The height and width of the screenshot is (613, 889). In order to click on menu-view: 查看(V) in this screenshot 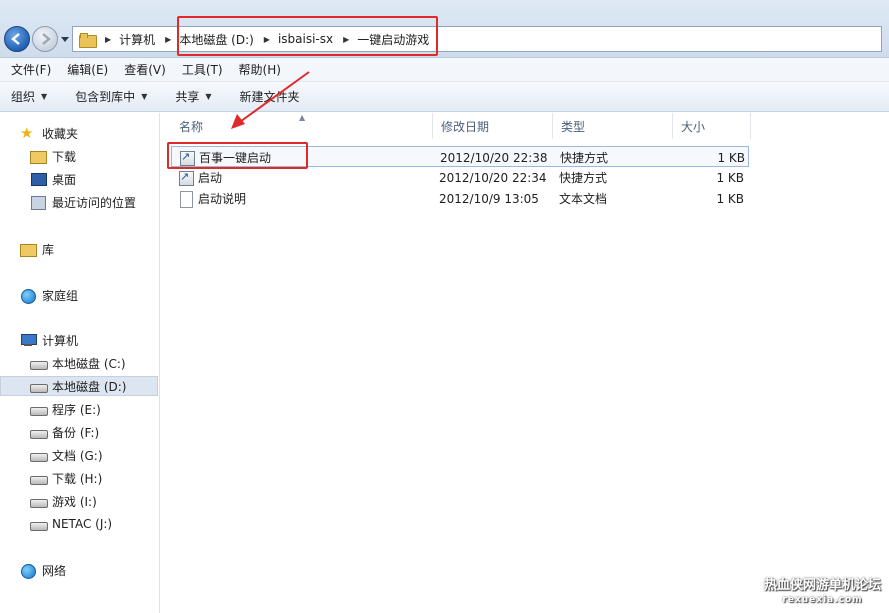, I will do `click(145, 69)`.